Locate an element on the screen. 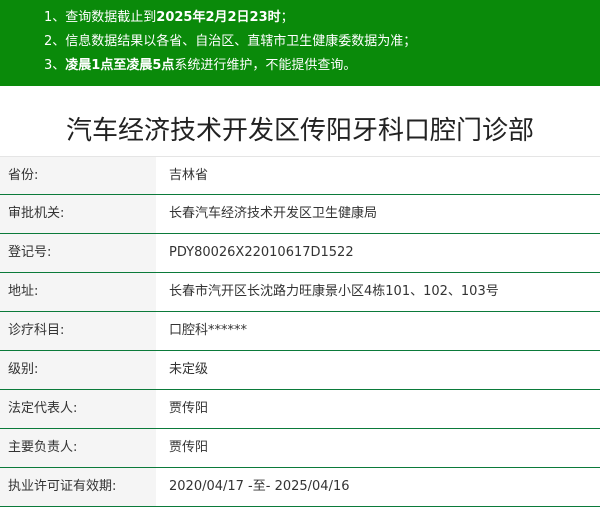 This screenshot has height=516, width=600. row-province: 省份: 吉林省 is located at coordinates (300, 175).